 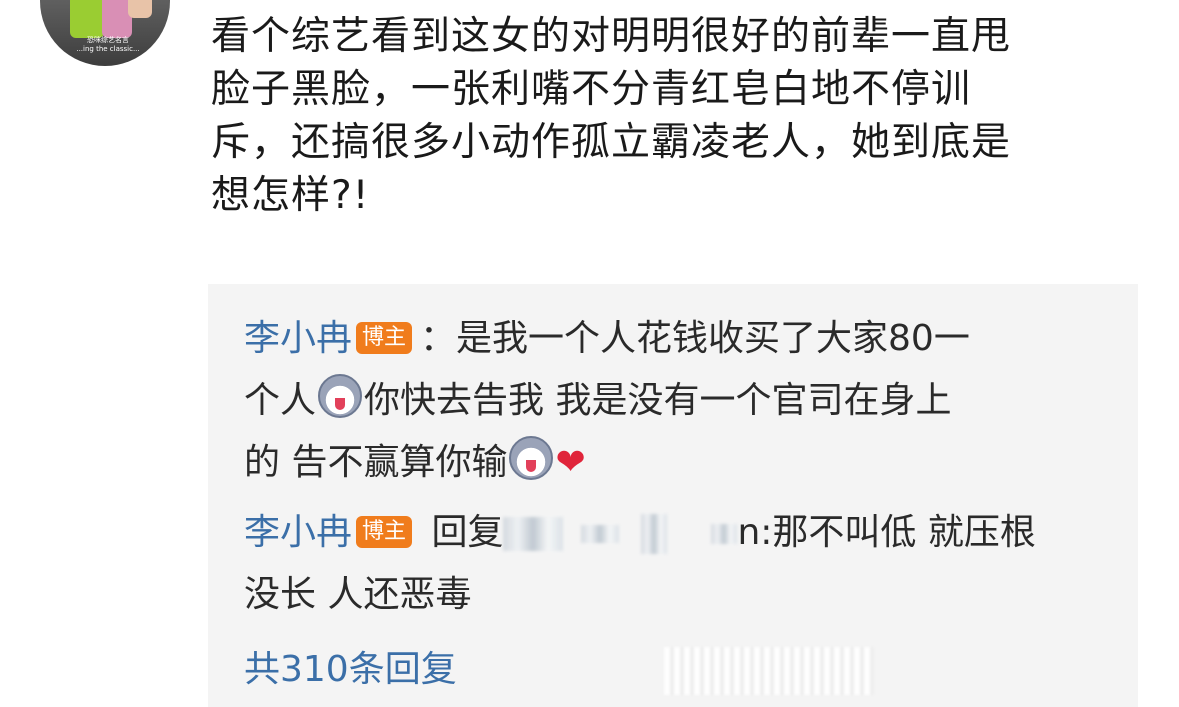 What do you see at coordinates (658, 400) in the screenshot?
I see `reply-text: 你快去告我 我是没有一个官司在身上` at bounding box center [658, 400].